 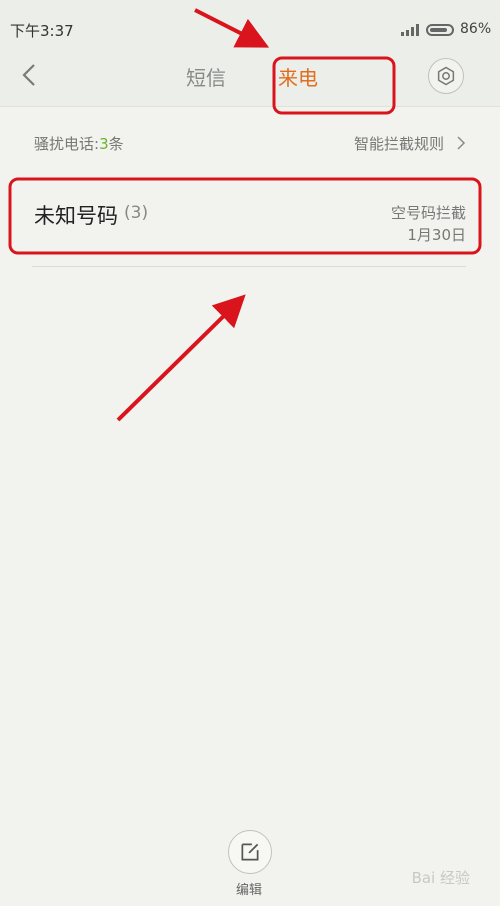 What do you see at coordinates (461, 143) in the screenshot?
I see `chevron-right-icon` at bounding box center [461, 143].